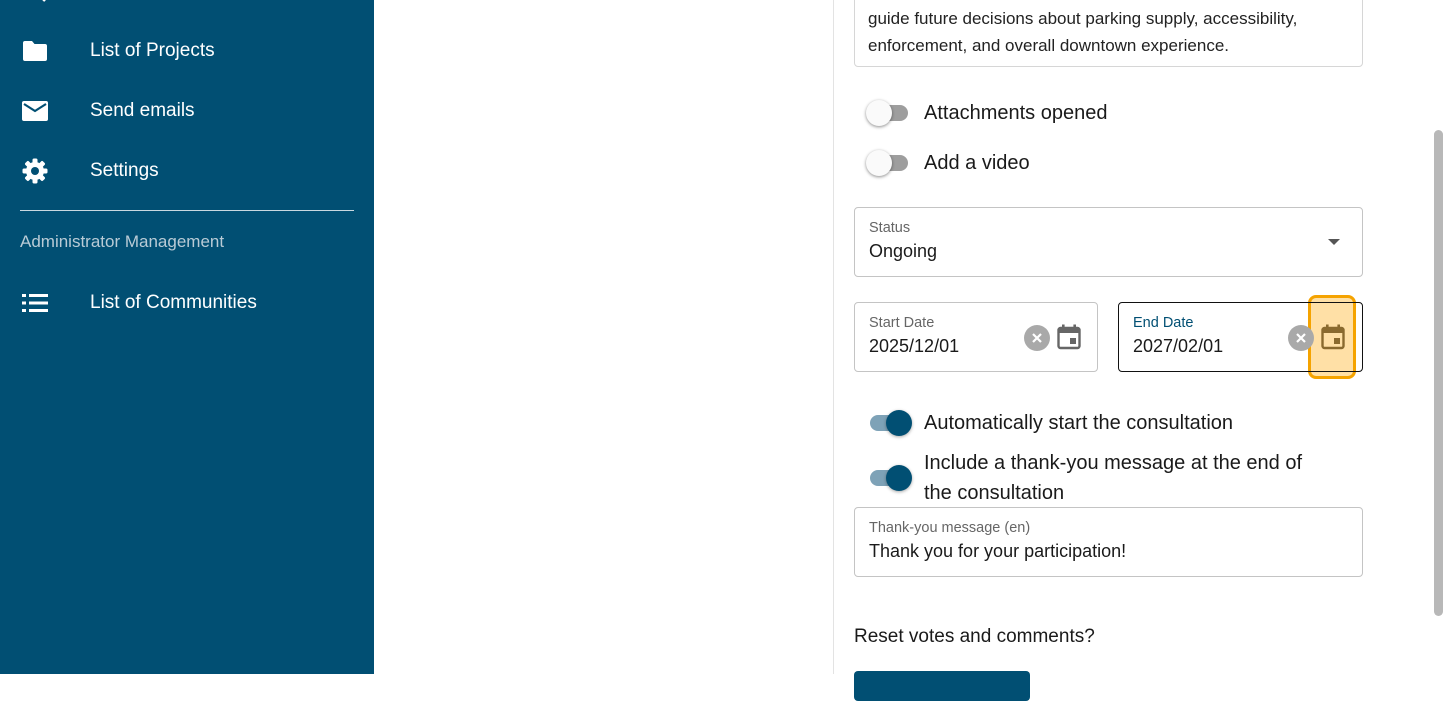  What do you see at coordinates (888, 163) in the screenshot?
I see `video-toggle` at bounding box center [888, 163].